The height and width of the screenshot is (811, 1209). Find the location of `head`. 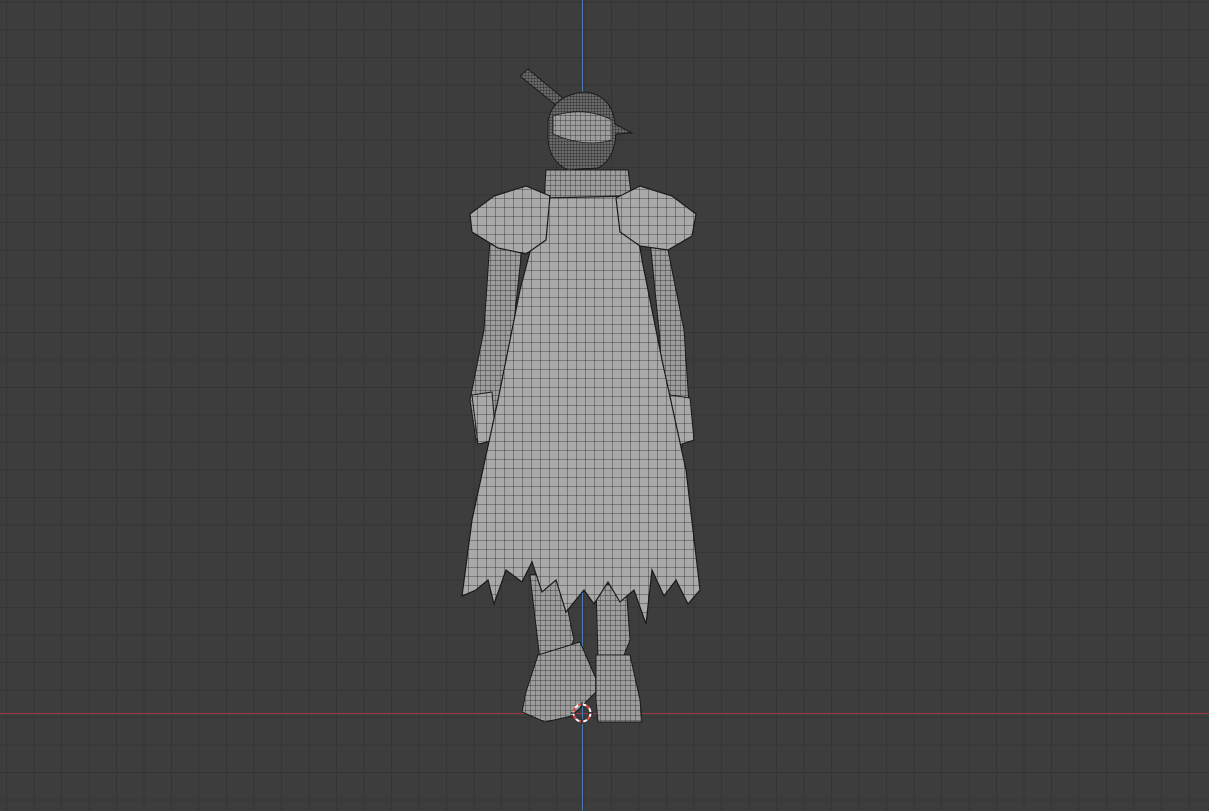

head is located at coordinates (590, 131).